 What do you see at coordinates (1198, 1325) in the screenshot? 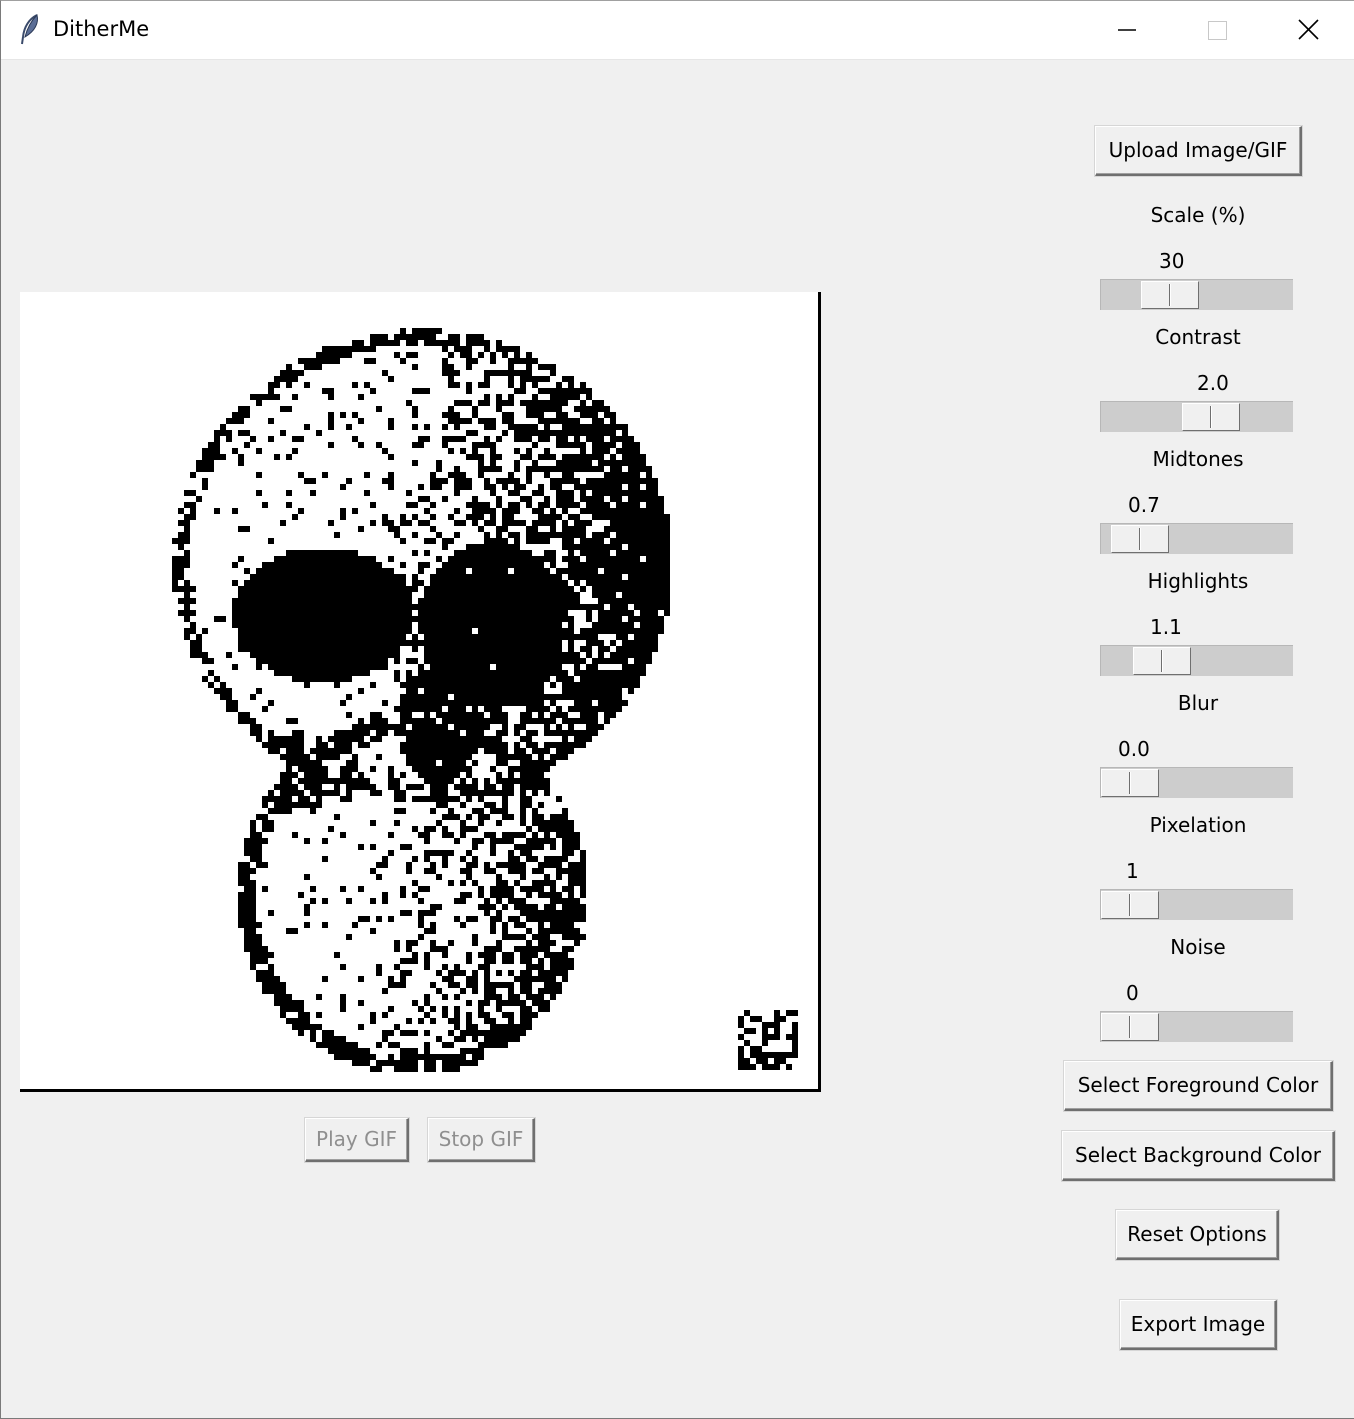
I see `export-image-button: Export Image` at bounding box center [1198, 1325].